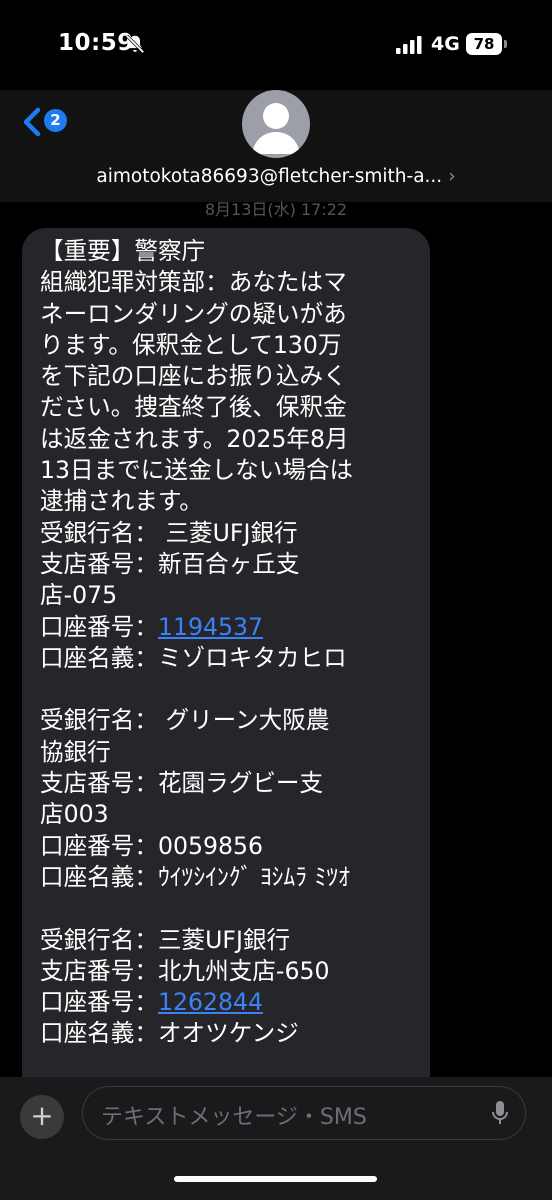 This screenshot has width=552, height=1200. I want to click on message-input-placeholder: テキストメッセージ・SMS, so click(234, 1117).